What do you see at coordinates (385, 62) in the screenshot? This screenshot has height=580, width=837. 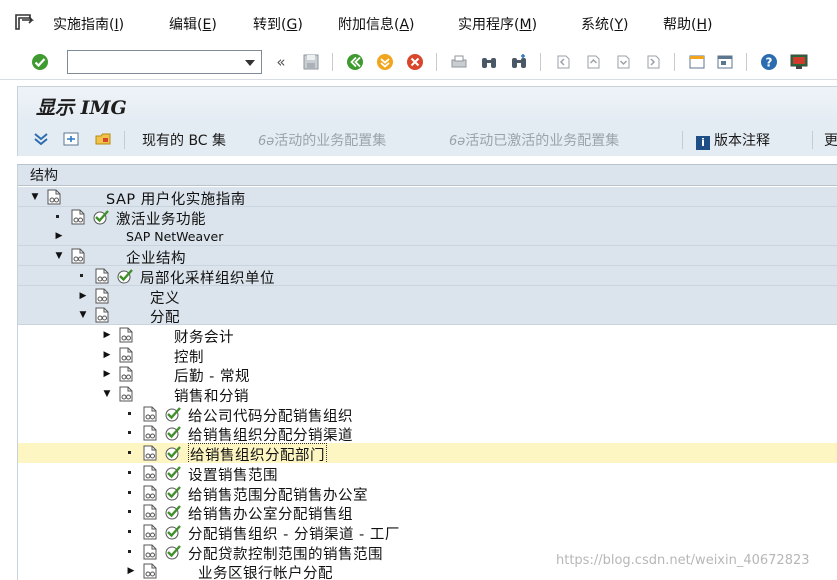 I see `exit-icon` at bounding box center [385, 62].